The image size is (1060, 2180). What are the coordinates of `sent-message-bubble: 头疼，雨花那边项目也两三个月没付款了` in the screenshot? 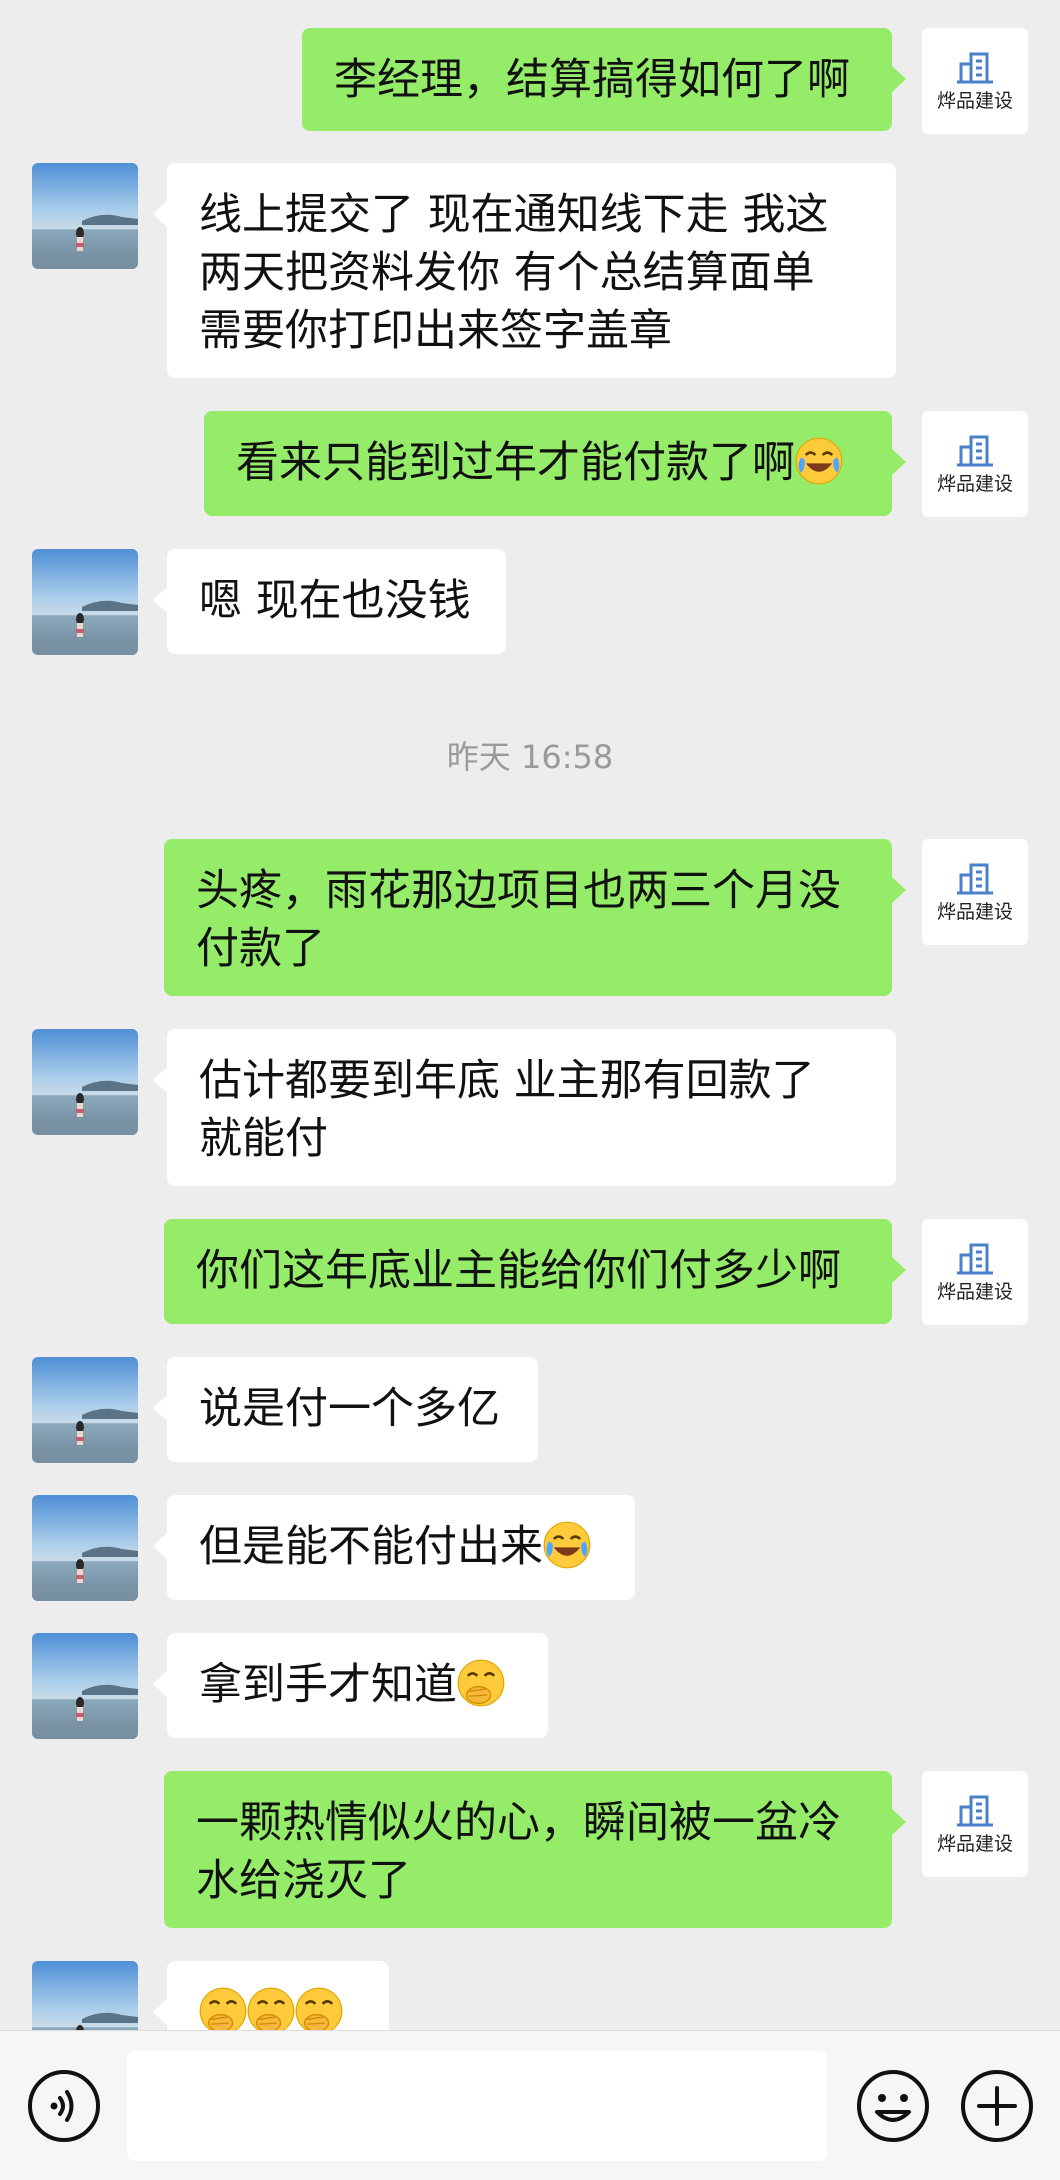 It's located at (535, 917).